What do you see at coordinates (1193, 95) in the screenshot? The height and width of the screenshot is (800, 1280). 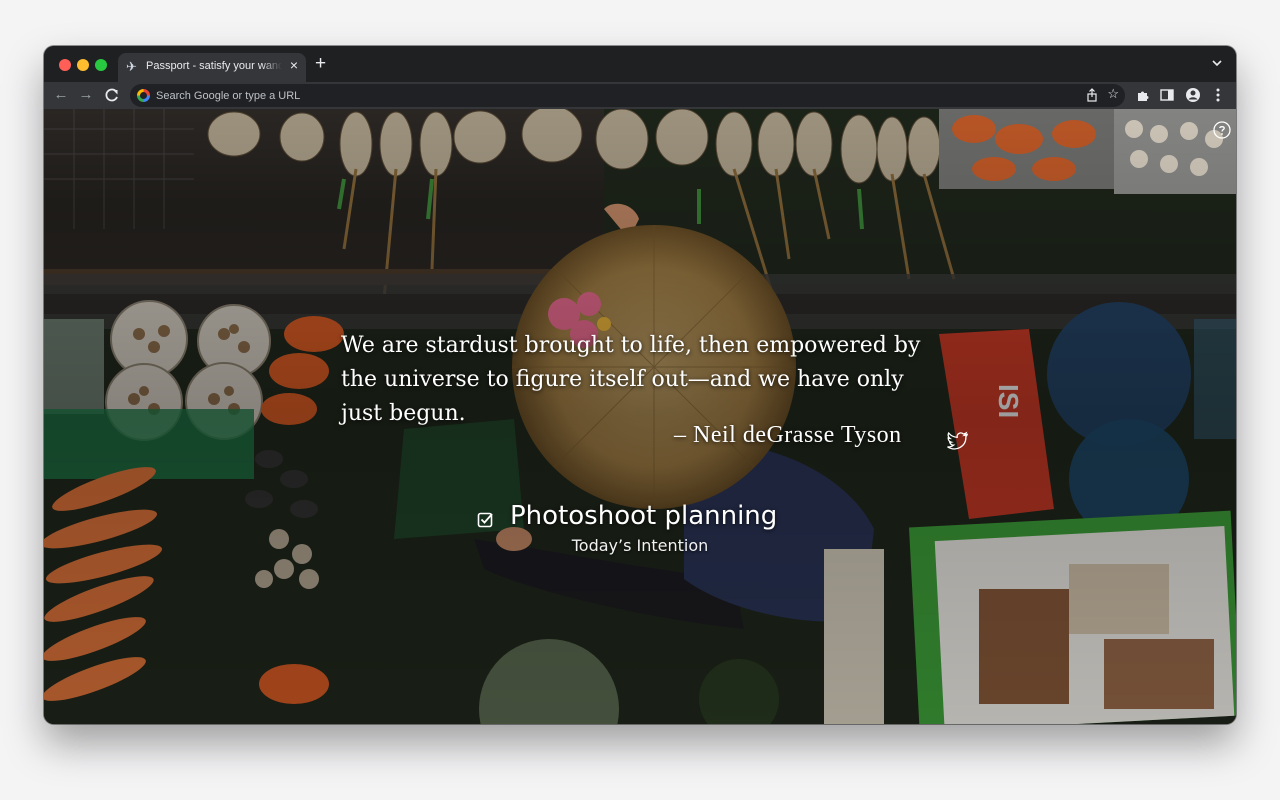 I see `profile-icon` at bounding box center [1193, 95].